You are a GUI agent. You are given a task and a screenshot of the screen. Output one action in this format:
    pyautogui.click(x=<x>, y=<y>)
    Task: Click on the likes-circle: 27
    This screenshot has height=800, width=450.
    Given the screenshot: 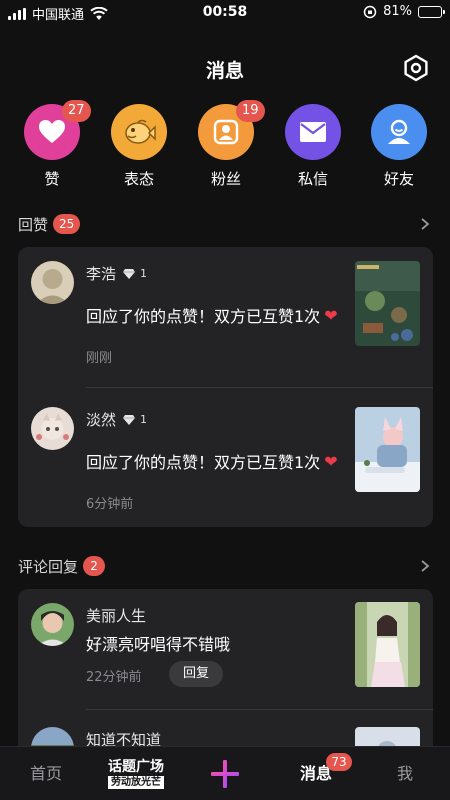 What is the action you would take?
    pyautogui.click(x=57, y=130)
    